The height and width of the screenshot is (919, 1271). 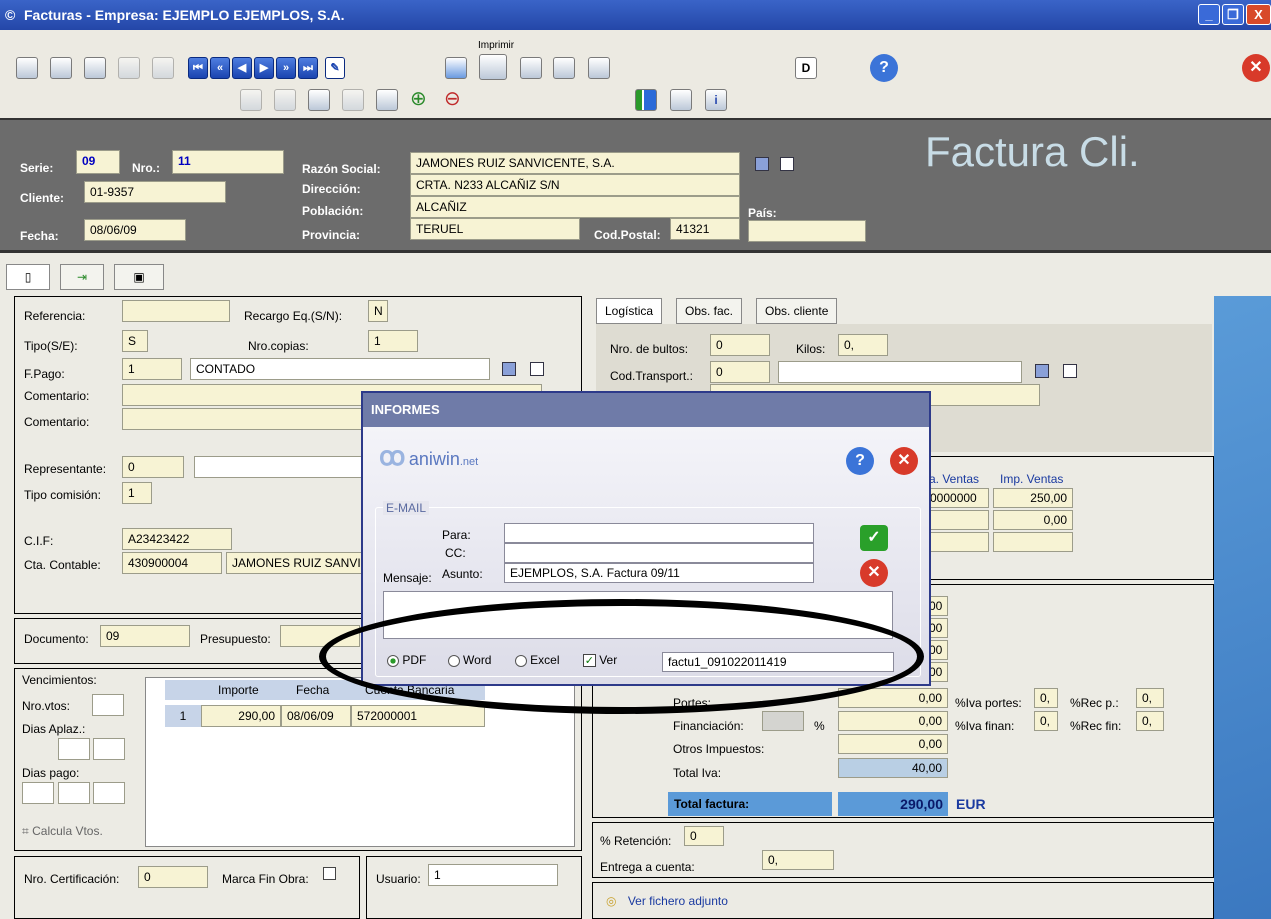 I want to click on ver-adjunto-link: ◎ Ver fichero adjunto, so click(x=667, y=901).